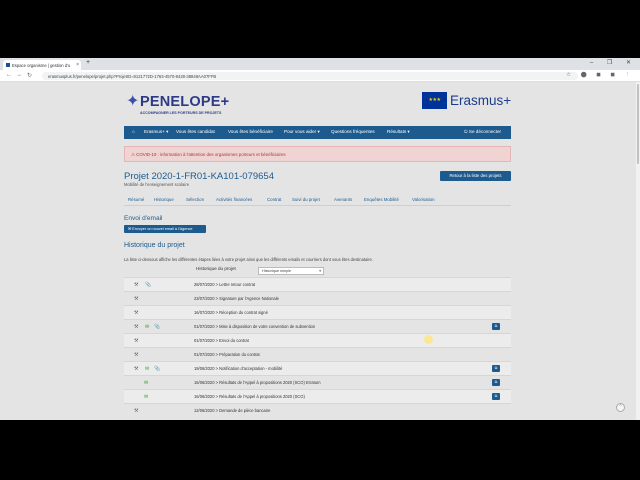  Describe the element at coordinates (181, 113) in the screenshot. I see `logo-tagline: ACCOMPAGNER LES PORTEURS DE PROJETS` at that location.